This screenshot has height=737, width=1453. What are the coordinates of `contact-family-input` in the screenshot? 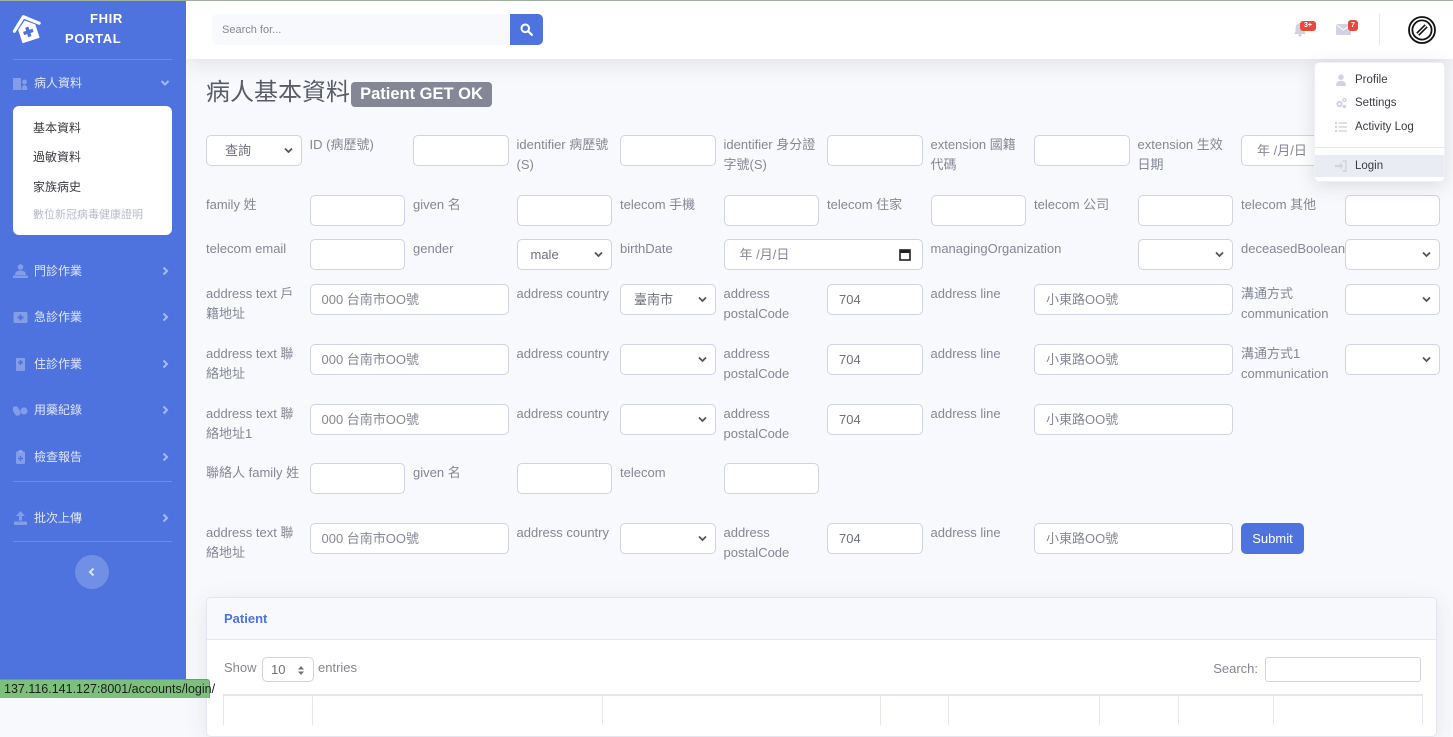 It's located at (357, 478).